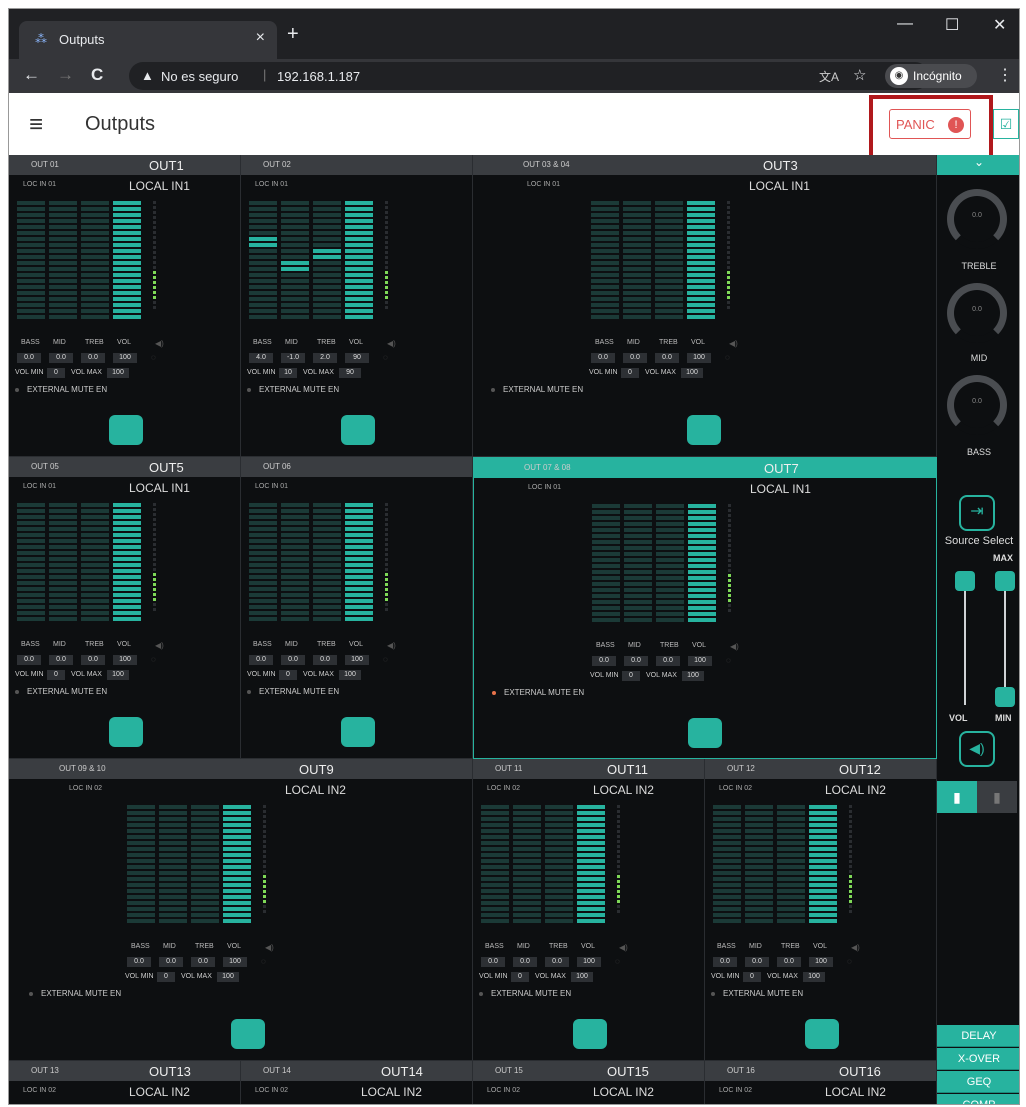  Describe the element at coordinates (443, 467) in the screenshot. I see `output-header: OUT 06OUT6` at that location.